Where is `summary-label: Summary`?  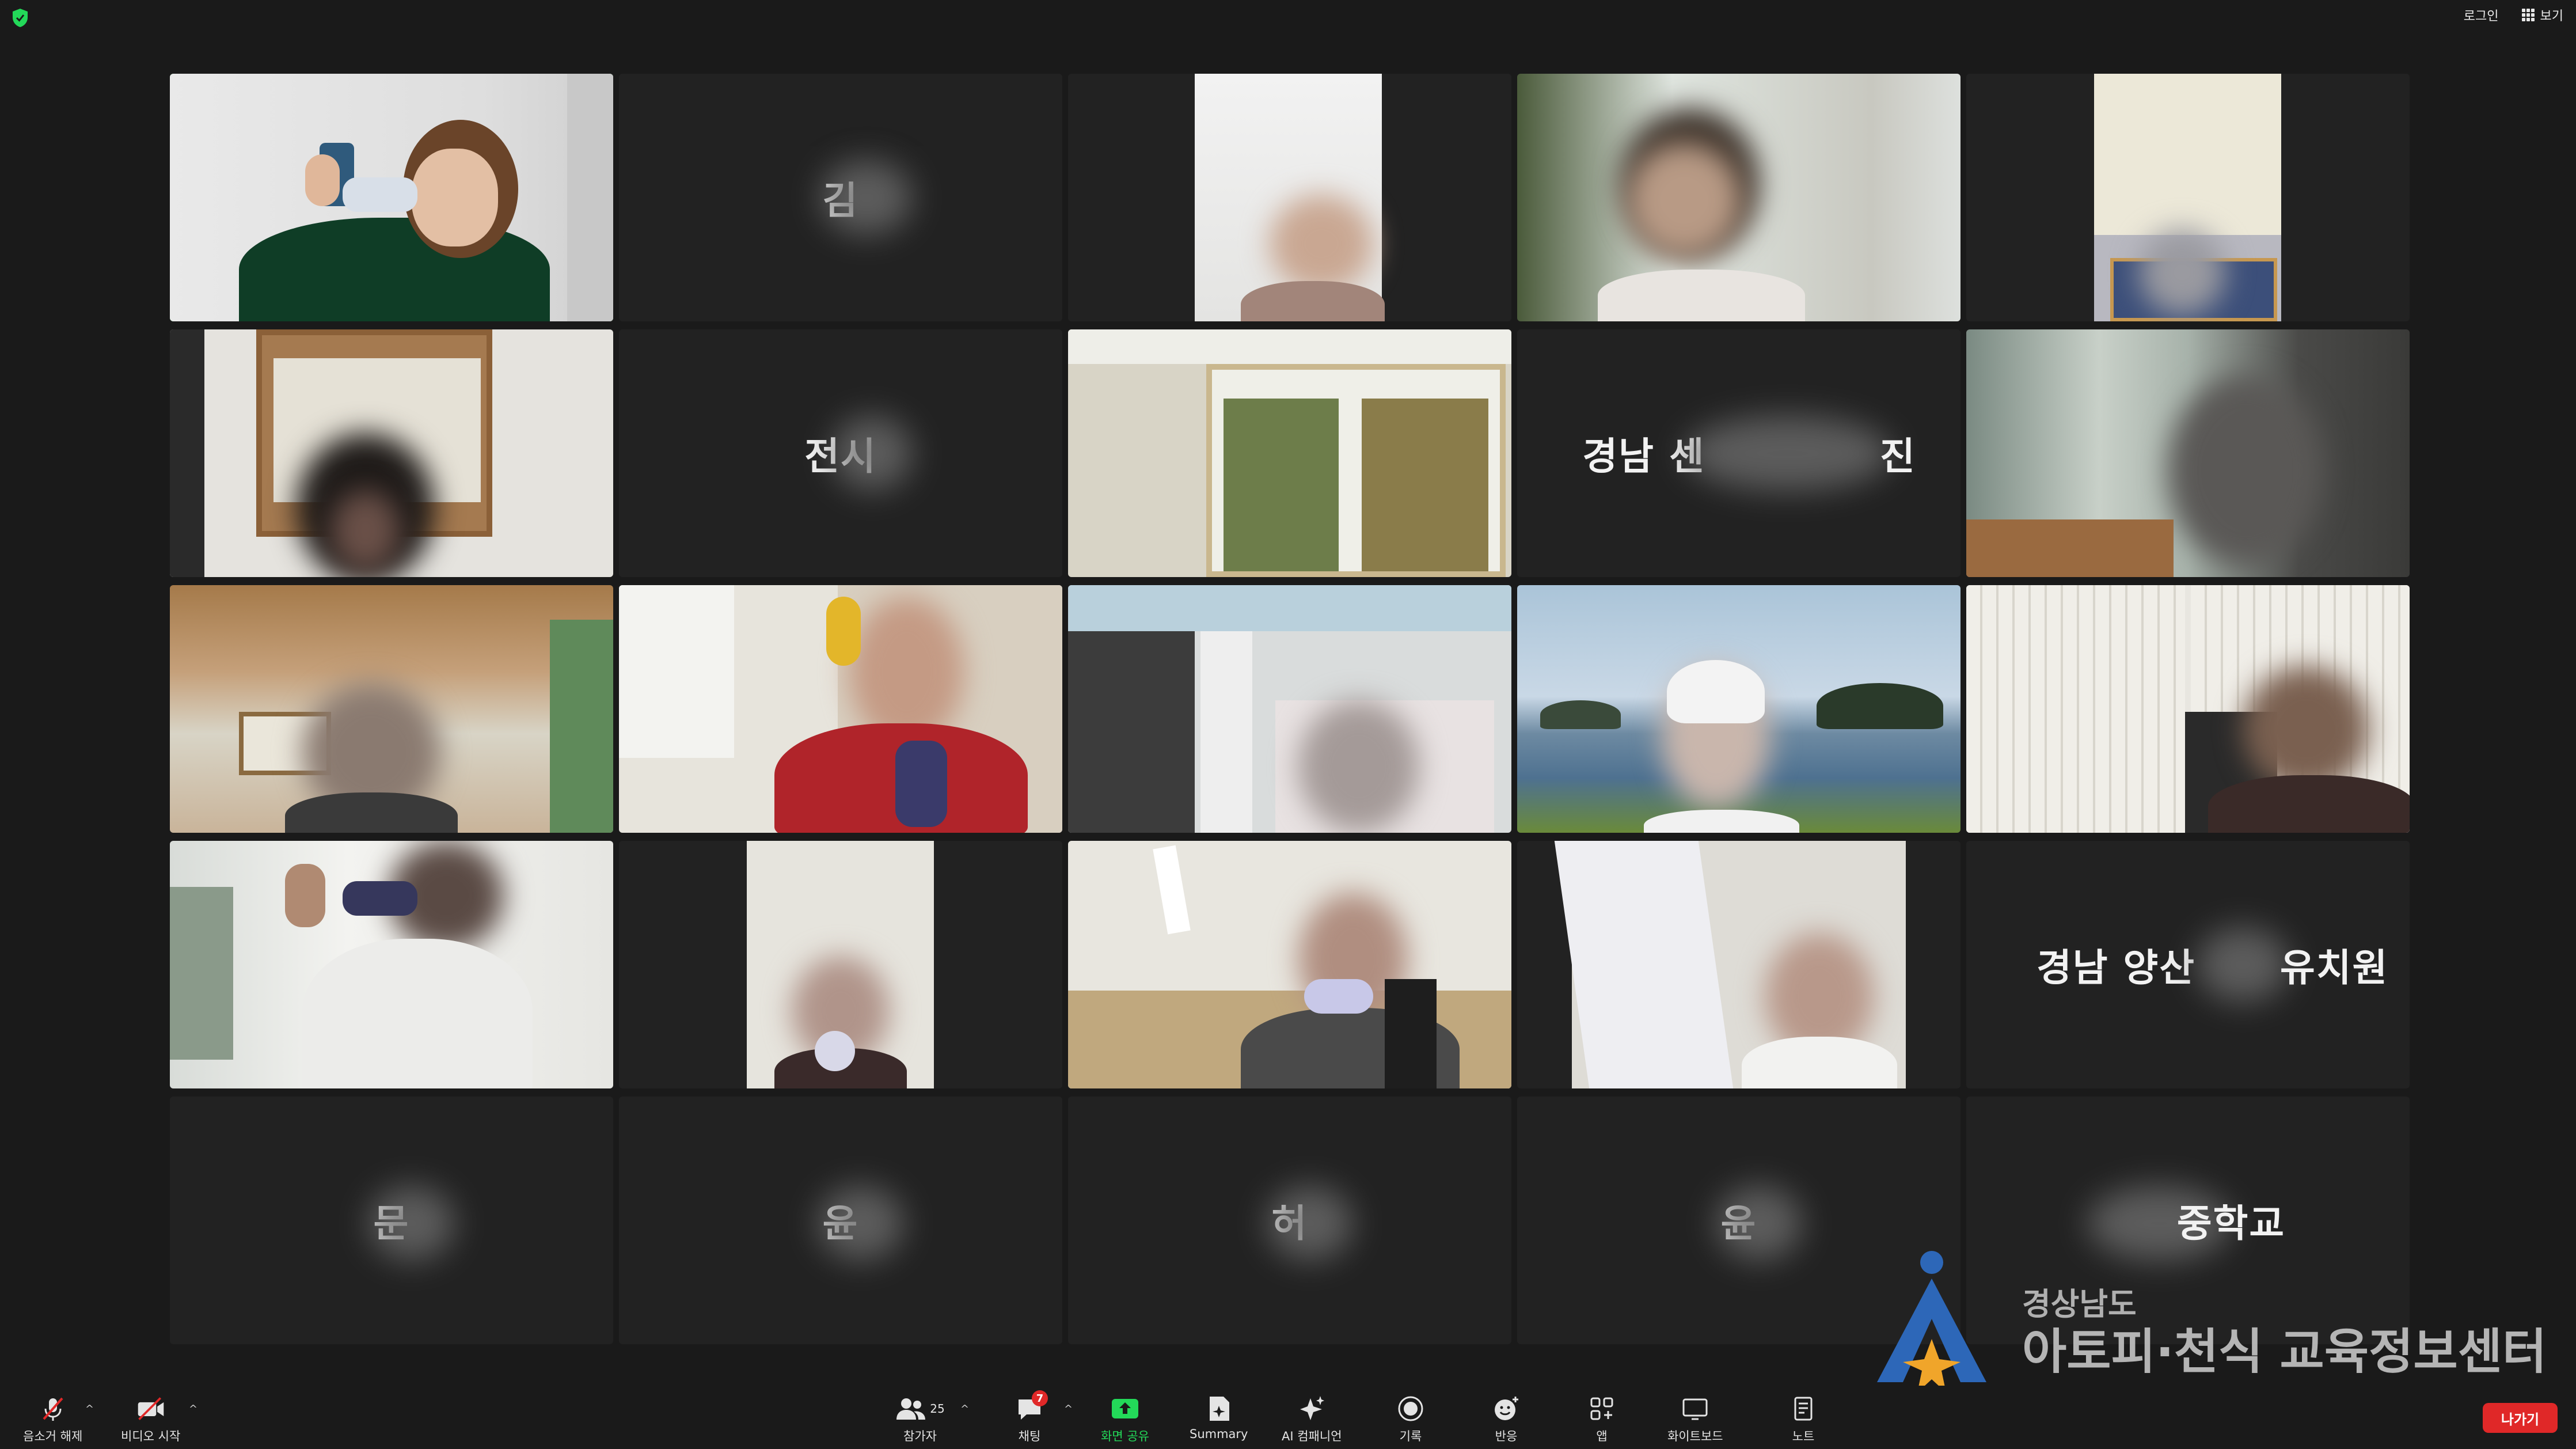 summary-label: Summary is located at coordinates (1219, 1434).